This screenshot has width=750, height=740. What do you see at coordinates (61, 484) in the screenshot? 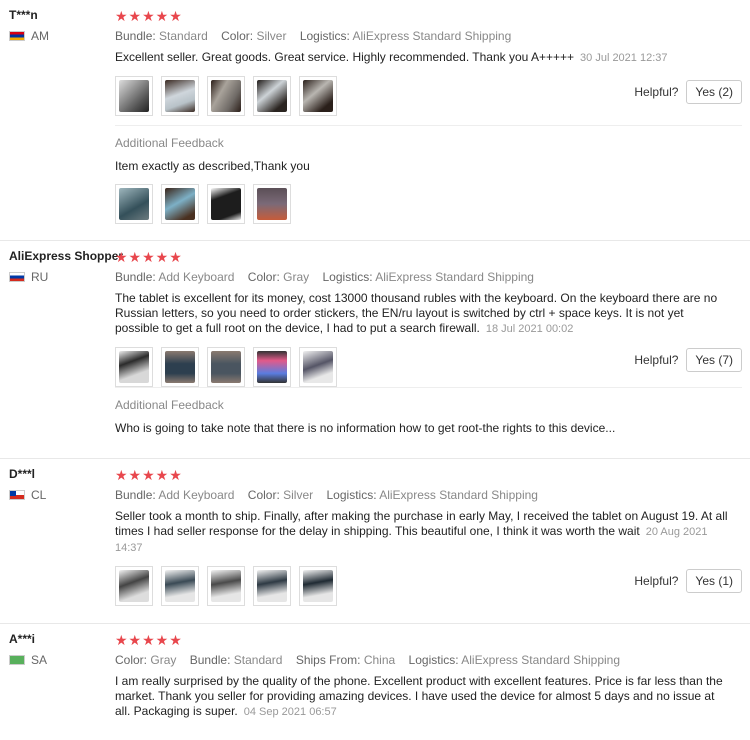
I see `reviewer-info: D***l CL` at bounding box center [61, 484].